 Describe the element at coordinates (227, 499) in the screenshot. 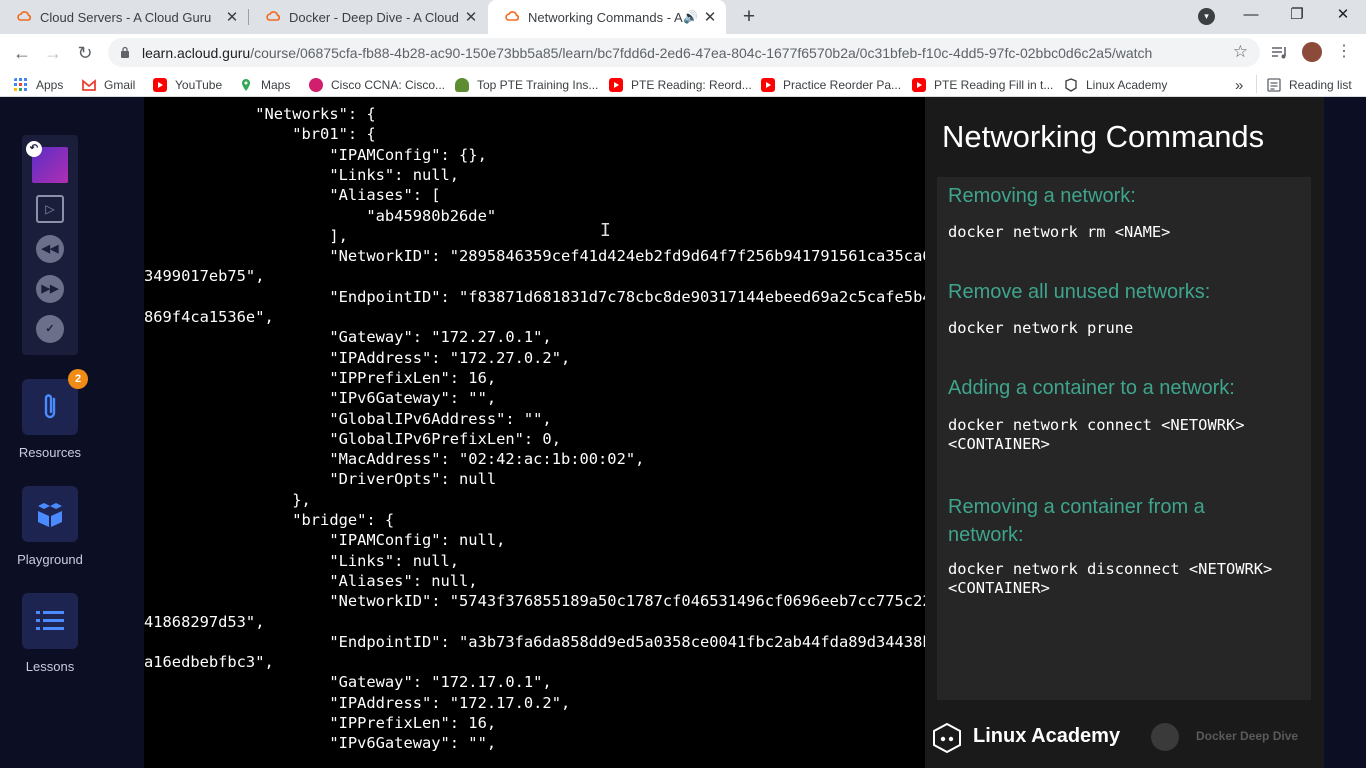

I see `terminal-line: },` at that location.